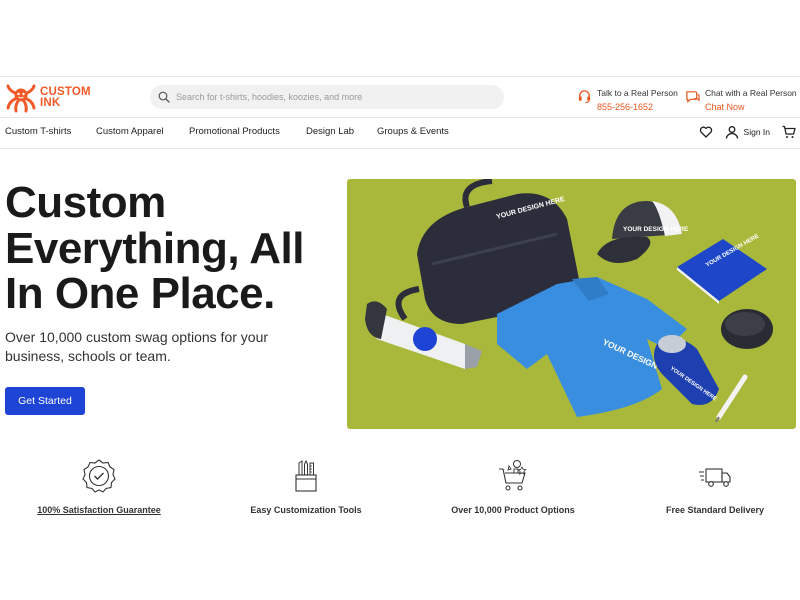  Describe the element at coordinates (715, 510) in the screenshot. I see `feature-free-delivery-label: Free Standard Delivery` at that location.